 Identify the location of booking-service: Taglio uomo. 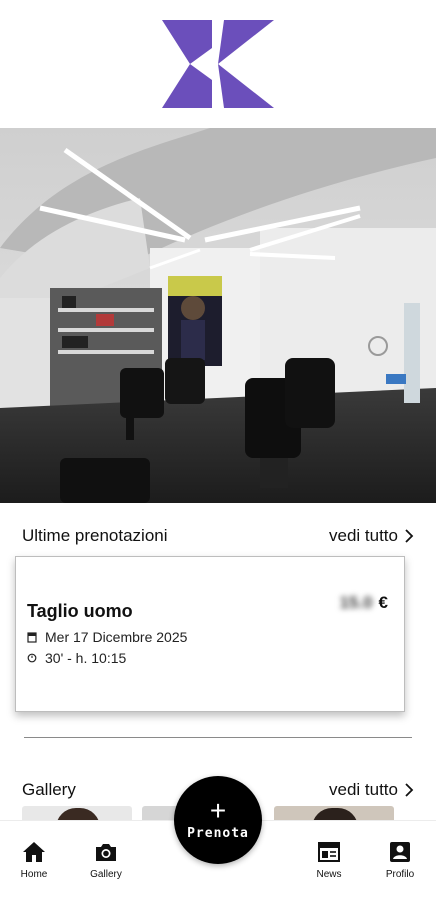
(80, 611).